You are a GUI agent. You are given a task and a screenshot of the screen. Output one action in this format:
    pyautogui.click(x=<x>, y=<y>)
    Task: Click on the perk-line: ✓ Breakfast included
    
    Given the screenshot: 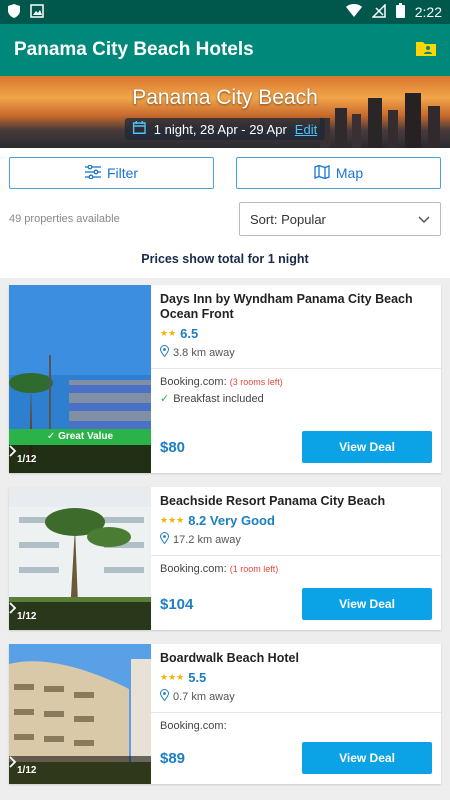 What is the action you would take?
    pyautogui.click(x=296, y=399)
    